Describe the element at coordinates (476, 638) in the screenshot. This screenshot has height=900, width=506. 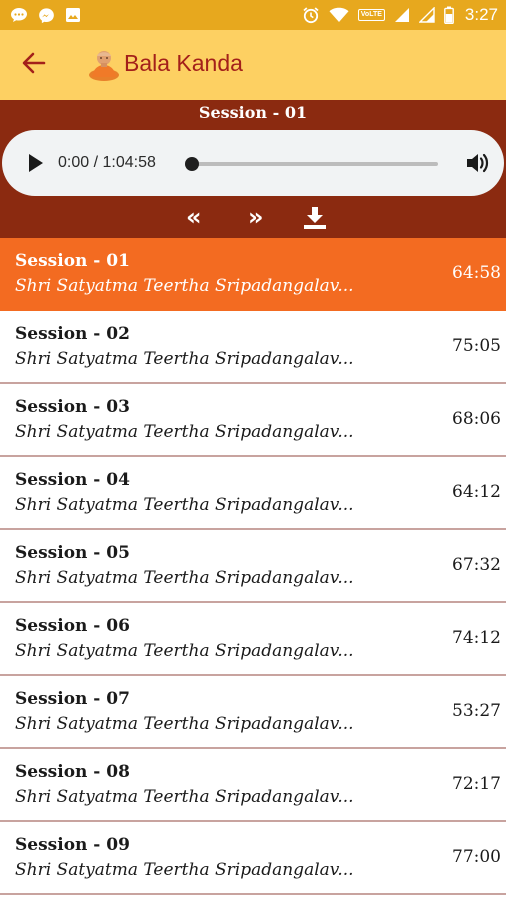
I see `session-duration: 74:12` at that location.